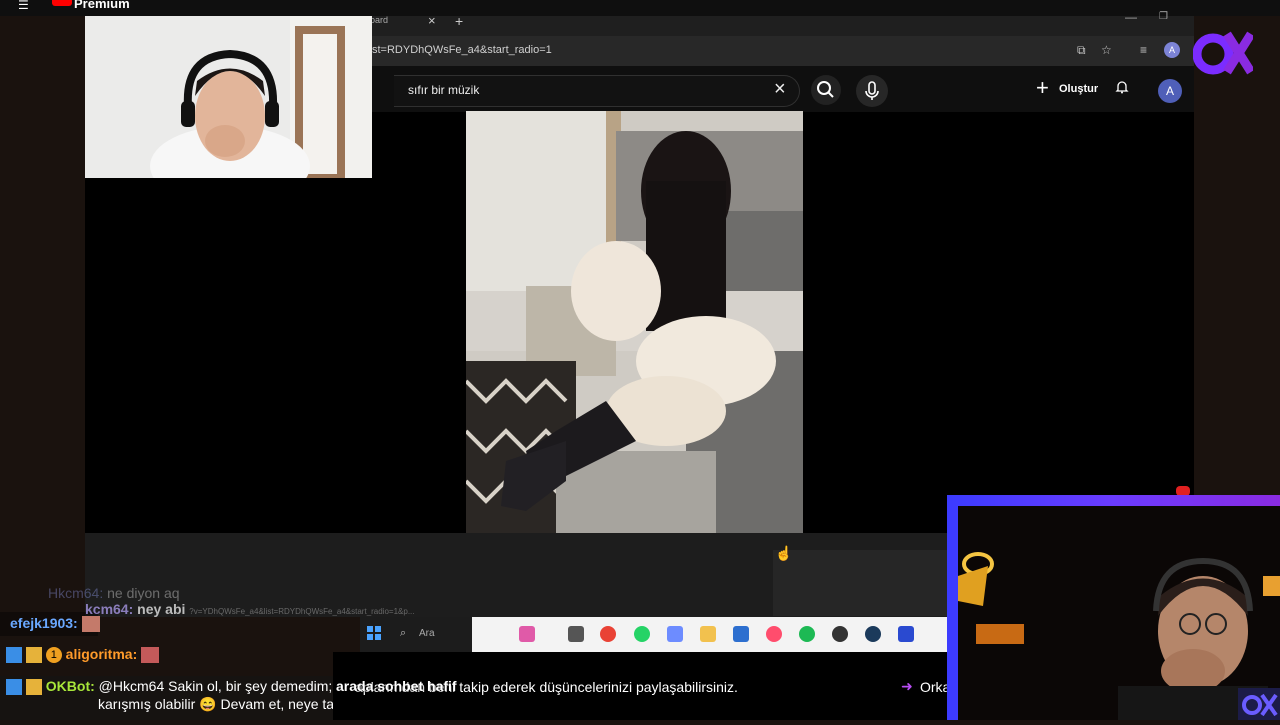 This screenshot has height=725, width=1280. What do you see at coordinates (102, 5) in the screenshot?
I see `premium-label: Premium` at bounding box center [102, 5].